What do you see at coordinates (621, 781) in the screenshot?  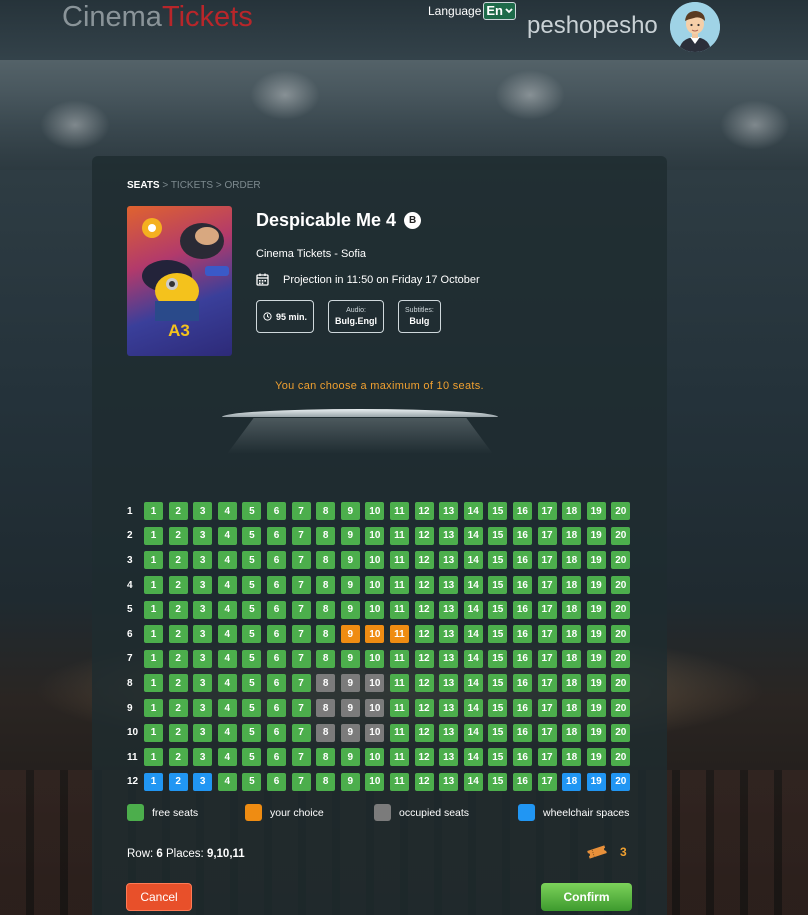 I see `seat-wheelchair: 20` at bounding box center [621, 781].